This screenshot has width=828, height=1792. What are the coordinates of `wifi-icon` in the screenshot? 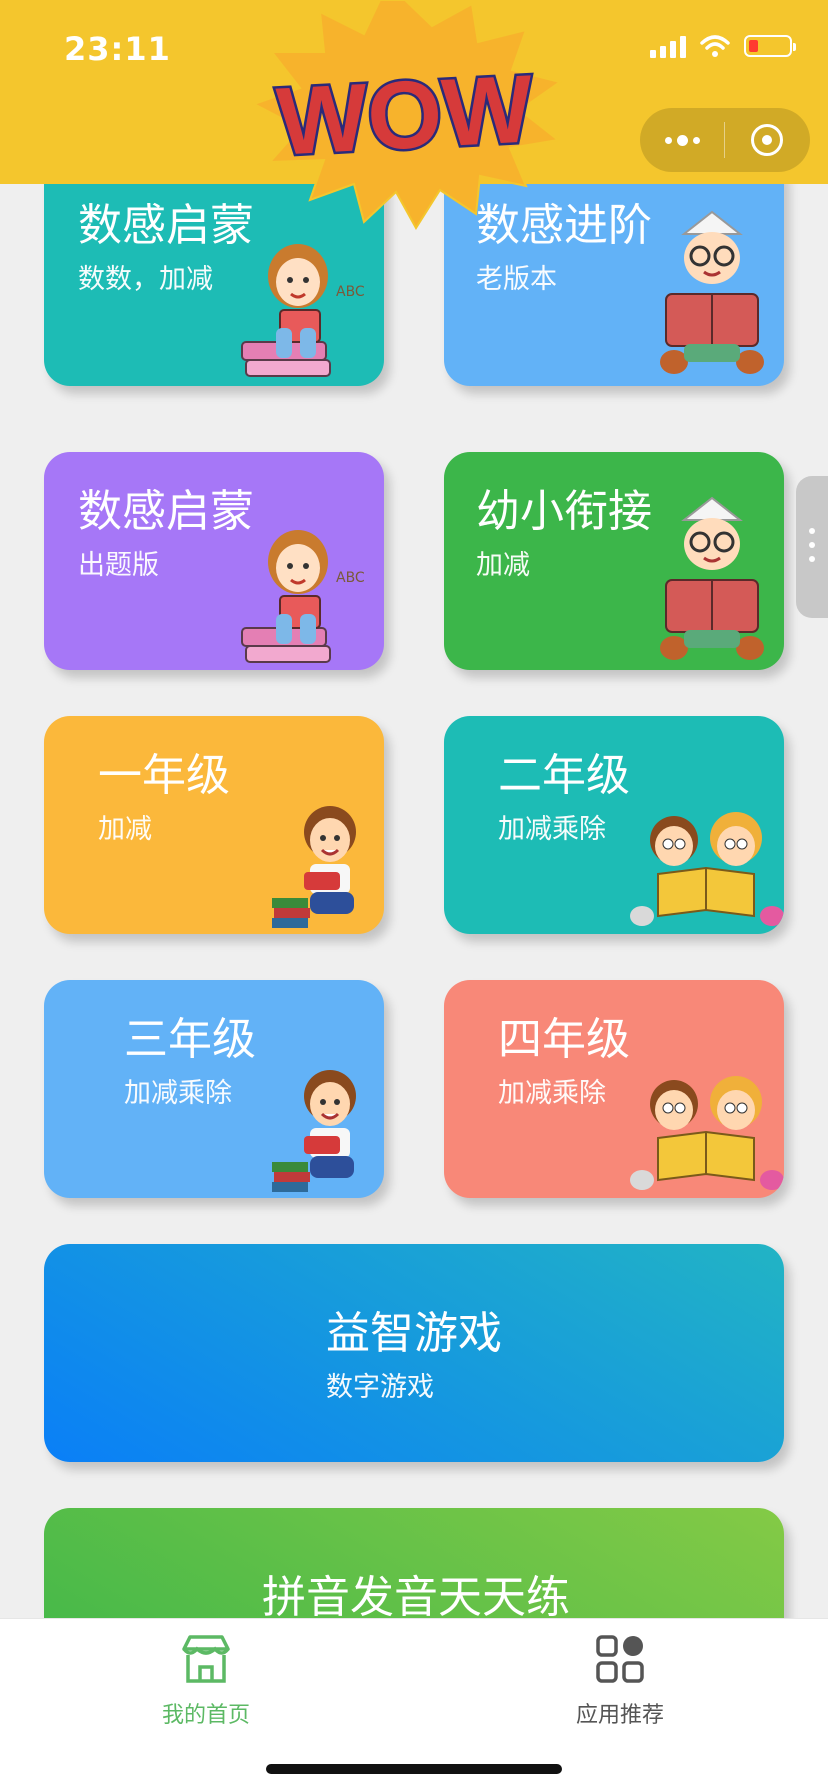 It's located at (715, 46).